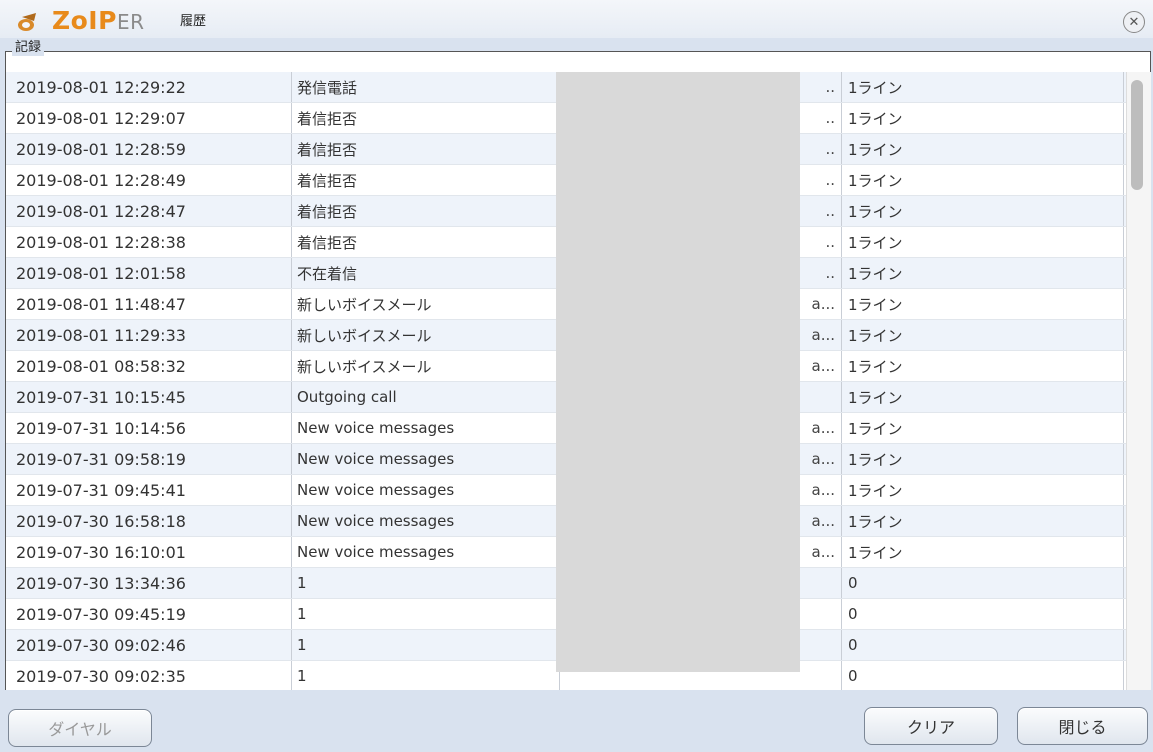  What do you see at coordinates (149, 645) in the screenshot?
I see `cell-time: 2019-07-30 09:02:46` at bounding box center [149, 645].